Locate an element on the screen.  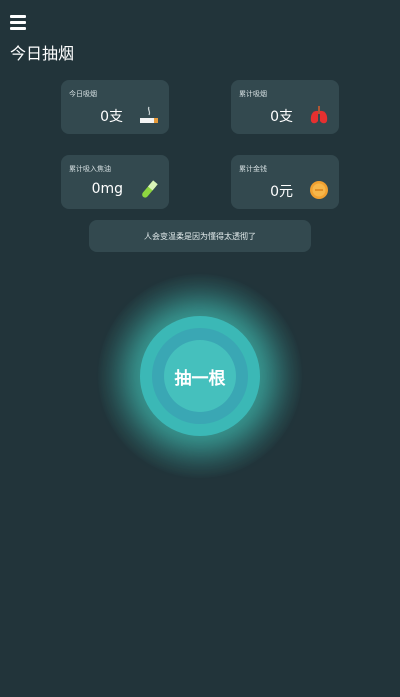
stat-card-total-tar: 累计吸入焦油 0mg is located at coordinates (115, 182).